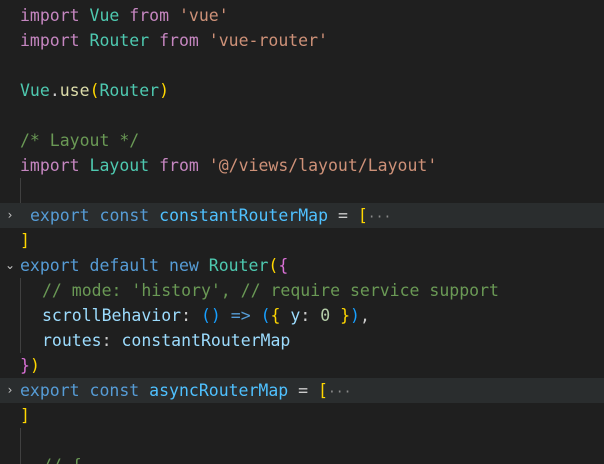 Image resolution: width=604 pixels, height=464 pixels. I want to click on code-line-13: scrollBehavior: () => ({ y: 0 }),, so click(302, 315).